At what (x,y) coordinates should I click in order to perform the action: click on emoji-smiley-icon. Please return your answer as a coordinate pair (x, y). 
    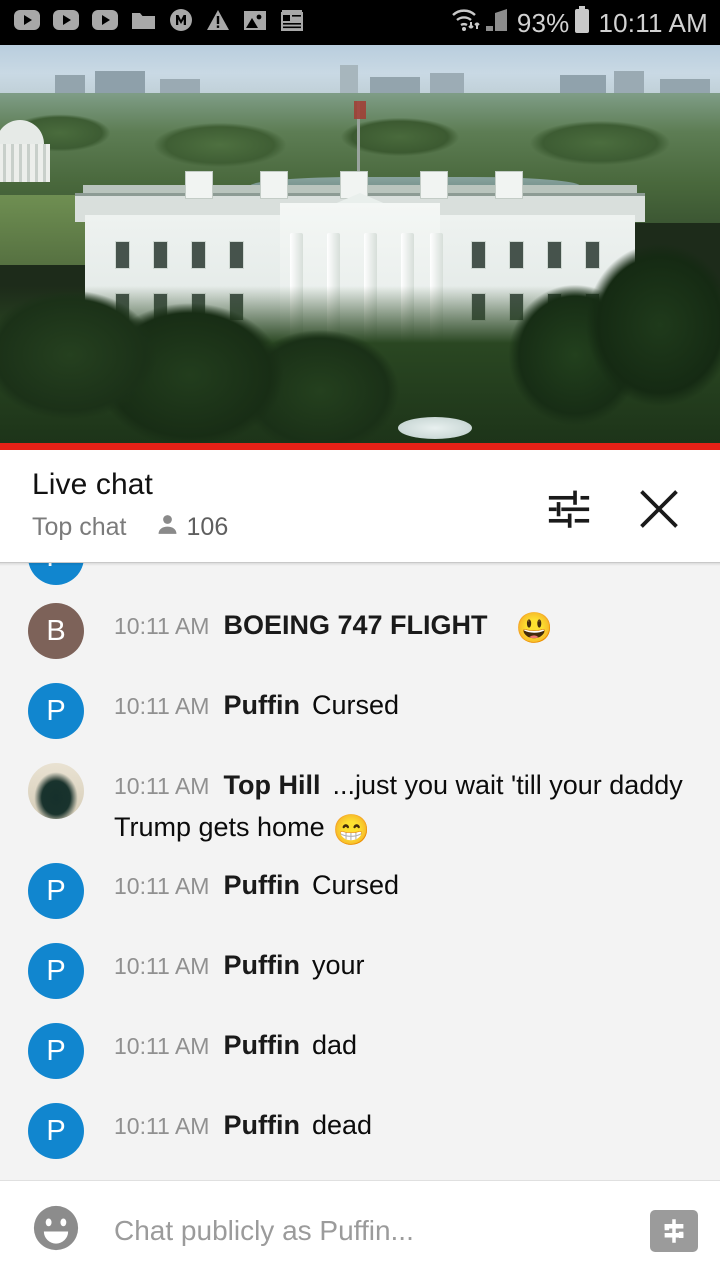
    Looking at the image, I should click on (56, 1230).